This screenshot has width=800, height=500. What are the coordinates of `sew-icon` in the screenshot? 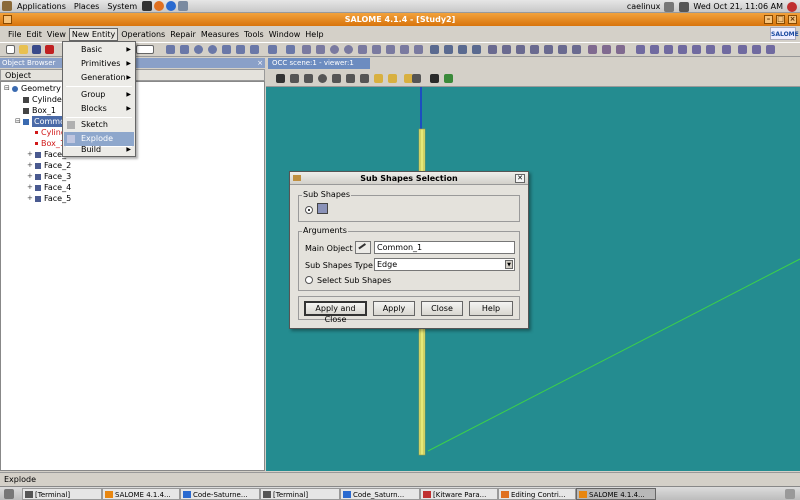 It's located at (640, 49).